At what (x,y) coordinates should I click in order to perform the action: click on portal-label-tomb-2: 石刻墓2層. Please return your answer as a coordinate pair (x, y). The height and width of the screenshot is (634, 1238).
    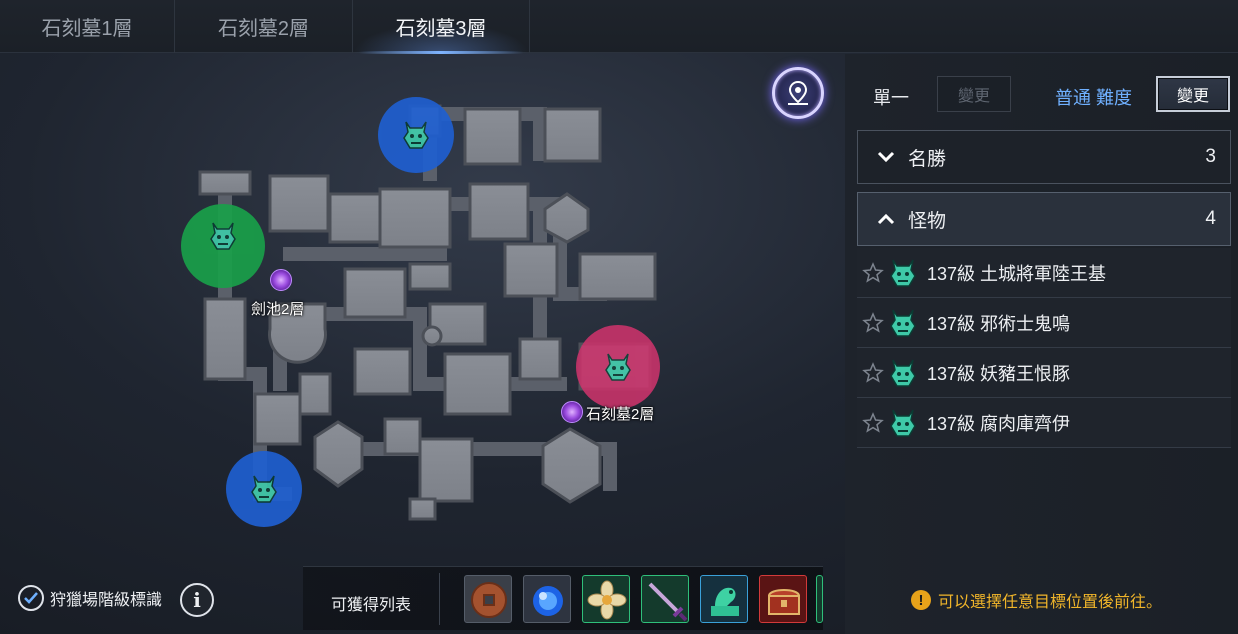
    Looking at the image, I should click on (620, 414).